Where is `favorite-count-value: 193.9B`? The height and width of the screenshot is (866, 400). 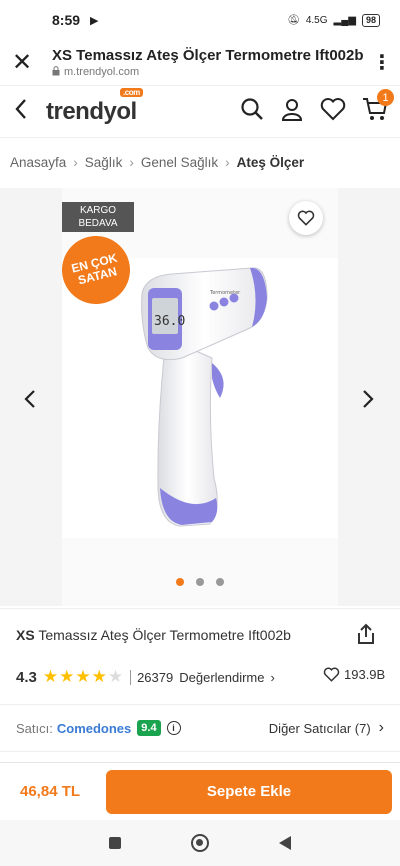
favorite-count-value: 193.9B is located at coordinates (365, 674).